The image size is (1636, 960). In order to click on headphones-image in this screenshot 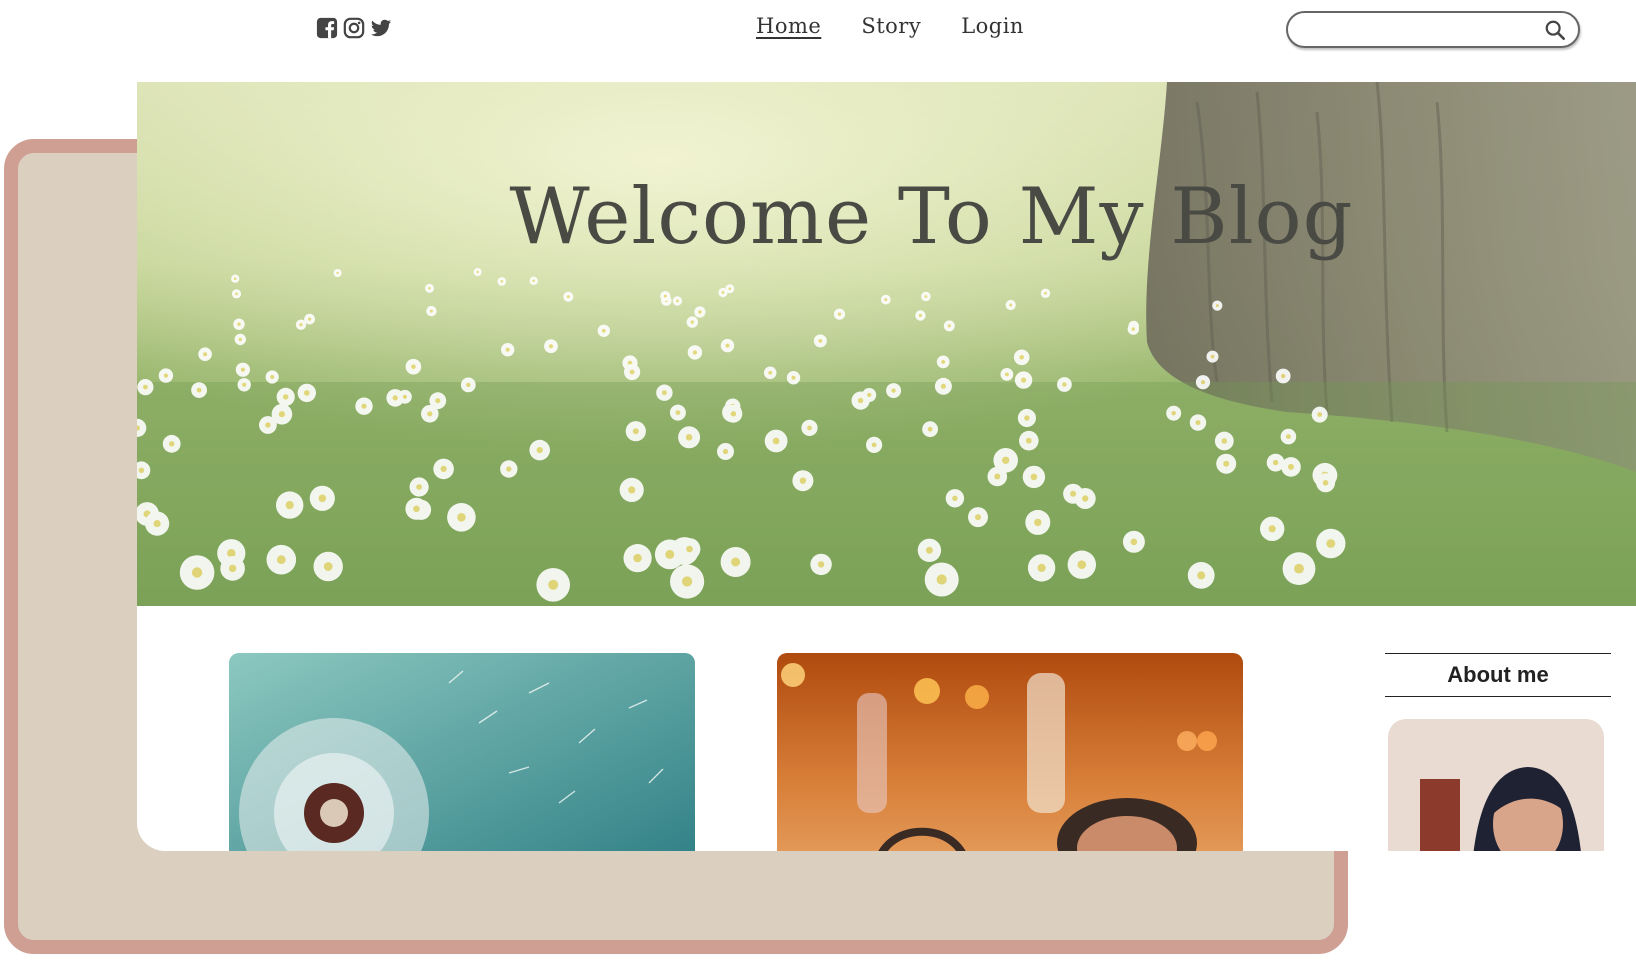, I will do `click(1010, 752)`.